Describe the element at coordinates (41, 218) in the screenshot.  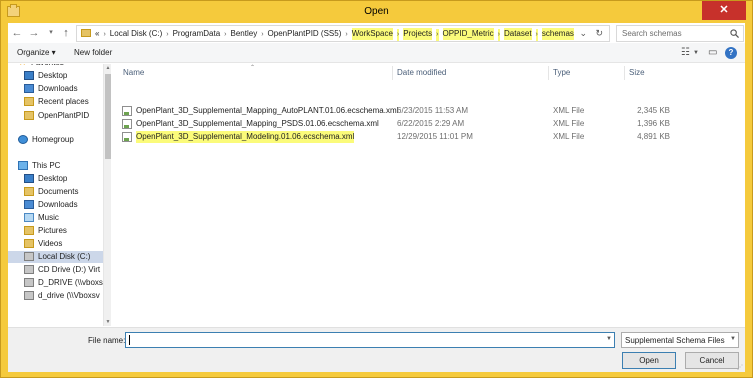
I see `nav-item: Music` at that location.